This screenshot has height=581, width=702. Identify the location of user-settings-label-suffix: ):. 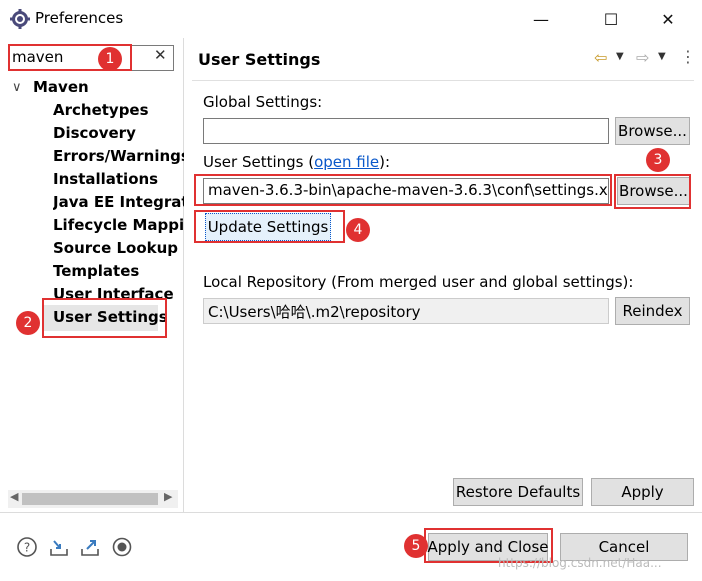
(385, 162).